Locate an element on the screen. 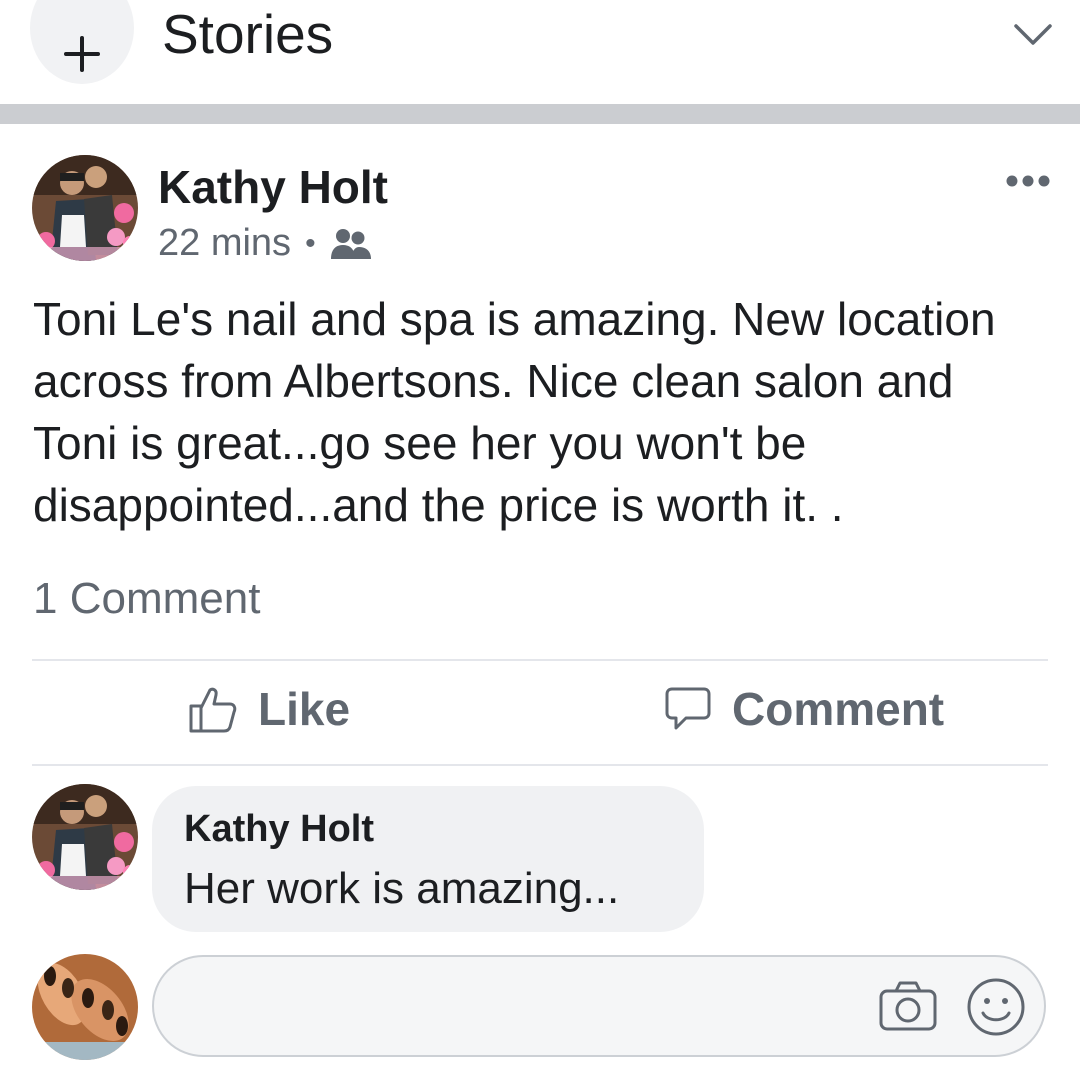 The height and width of the screenshot is (1080, 1080). post-timestamp: 22 mins is located at coordinates (224, 243).